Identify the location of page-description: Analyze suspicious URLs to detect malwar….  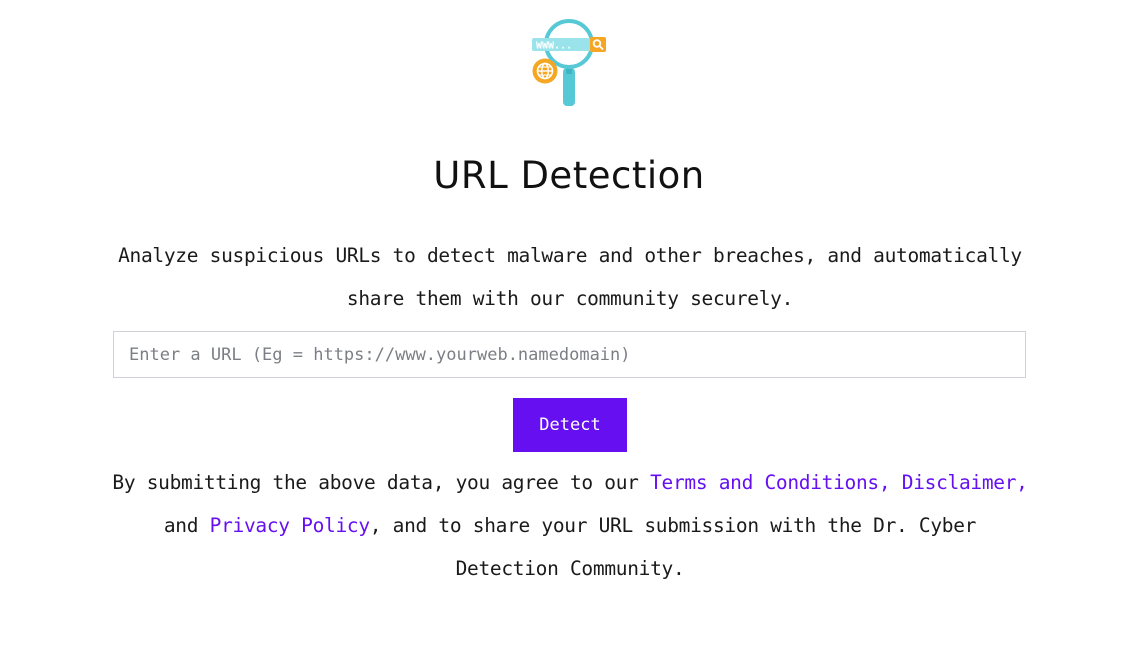
(570, 277).